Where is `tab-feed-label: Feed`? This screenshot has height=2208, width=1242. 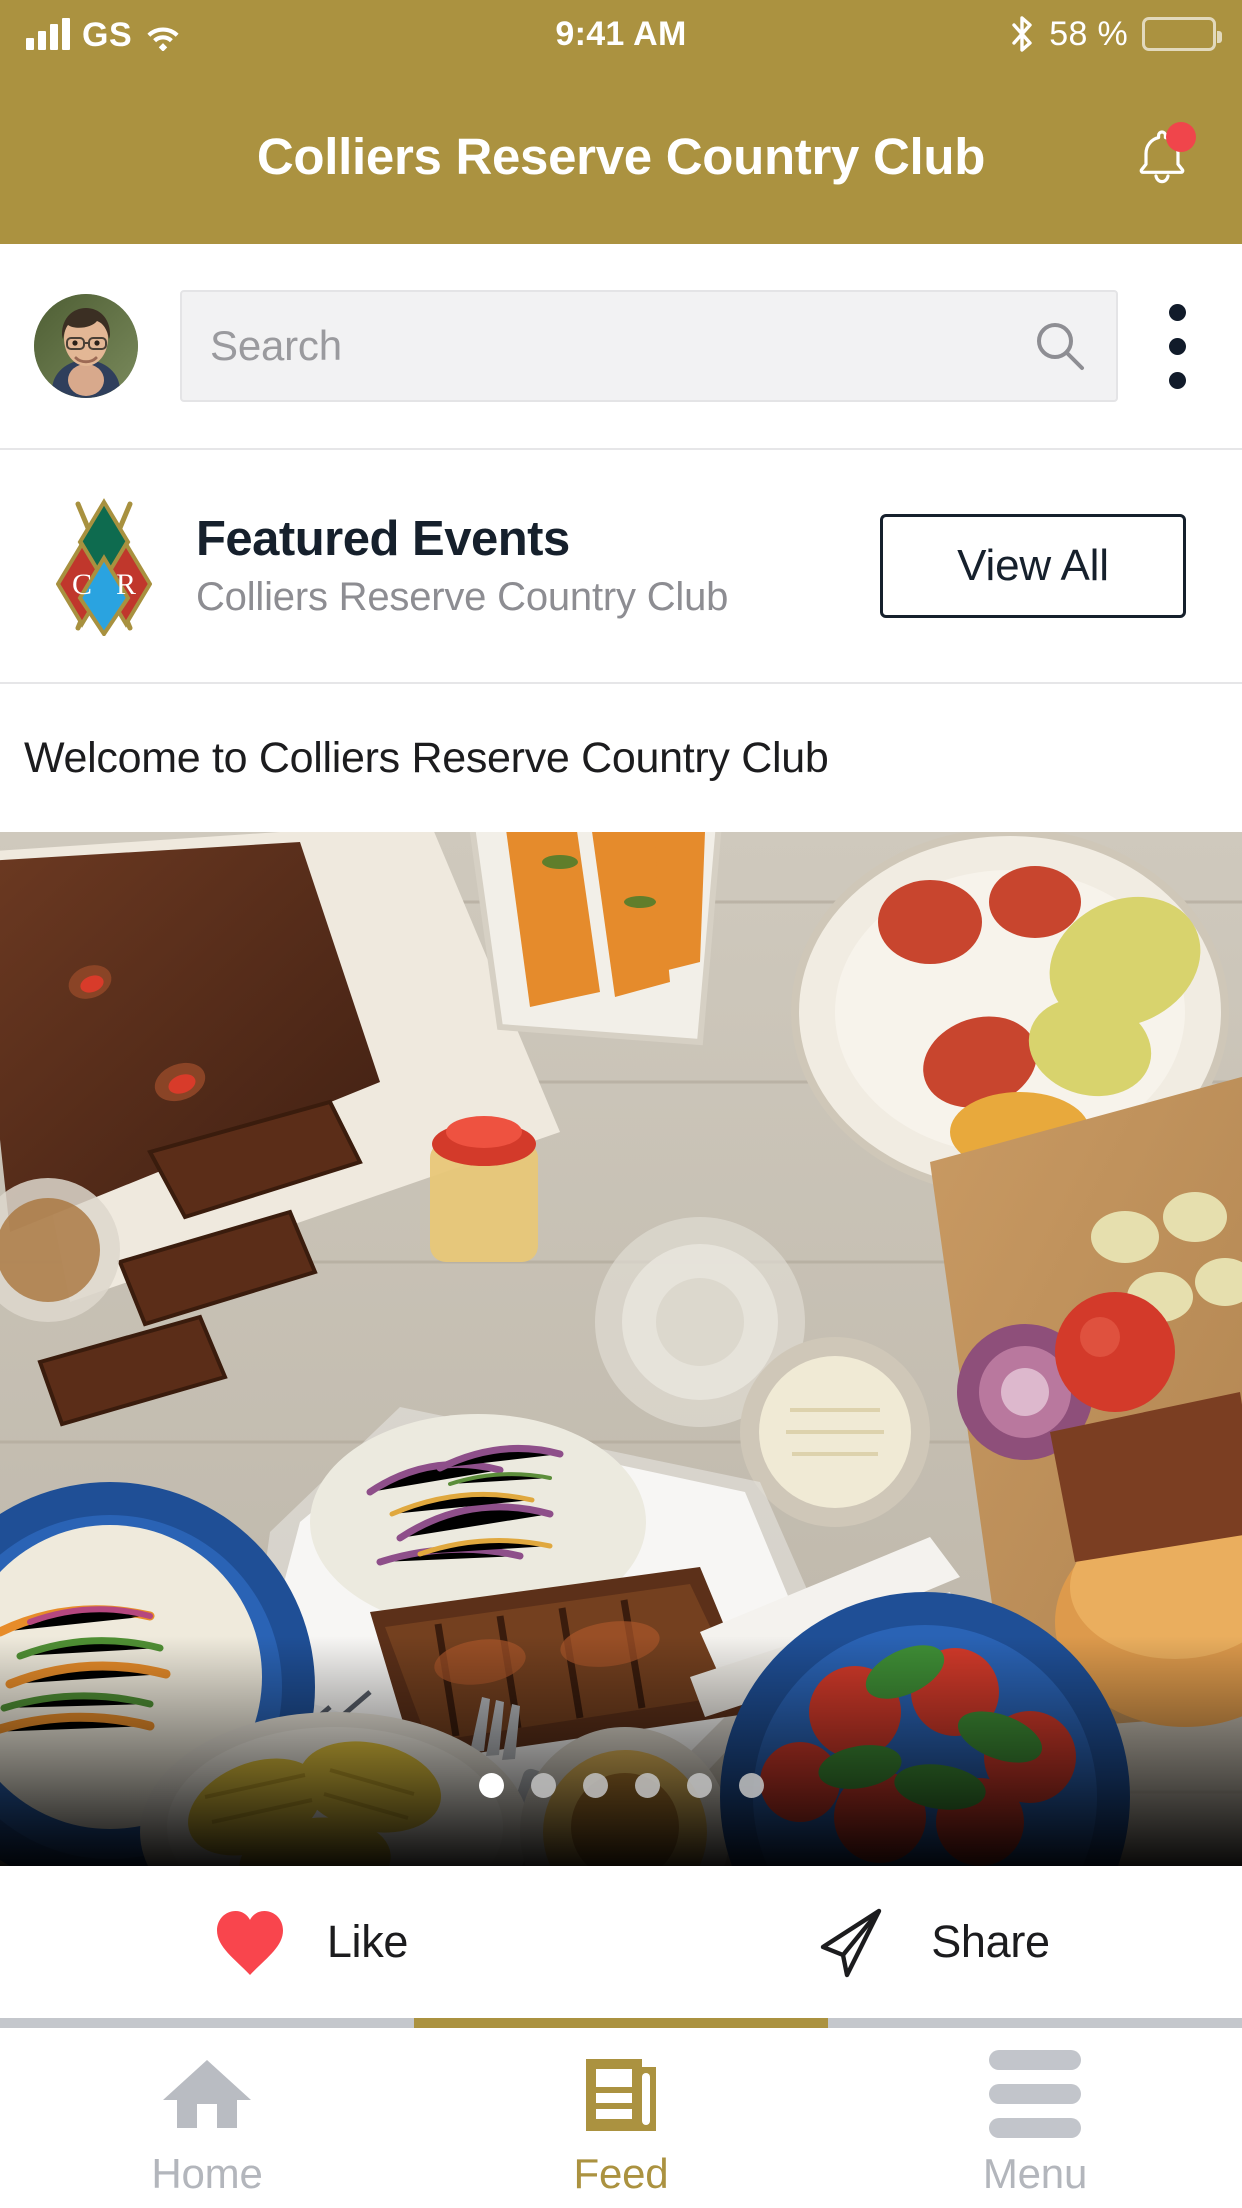
tab-feed-label: Feed is located at coordinates (621, 2173).